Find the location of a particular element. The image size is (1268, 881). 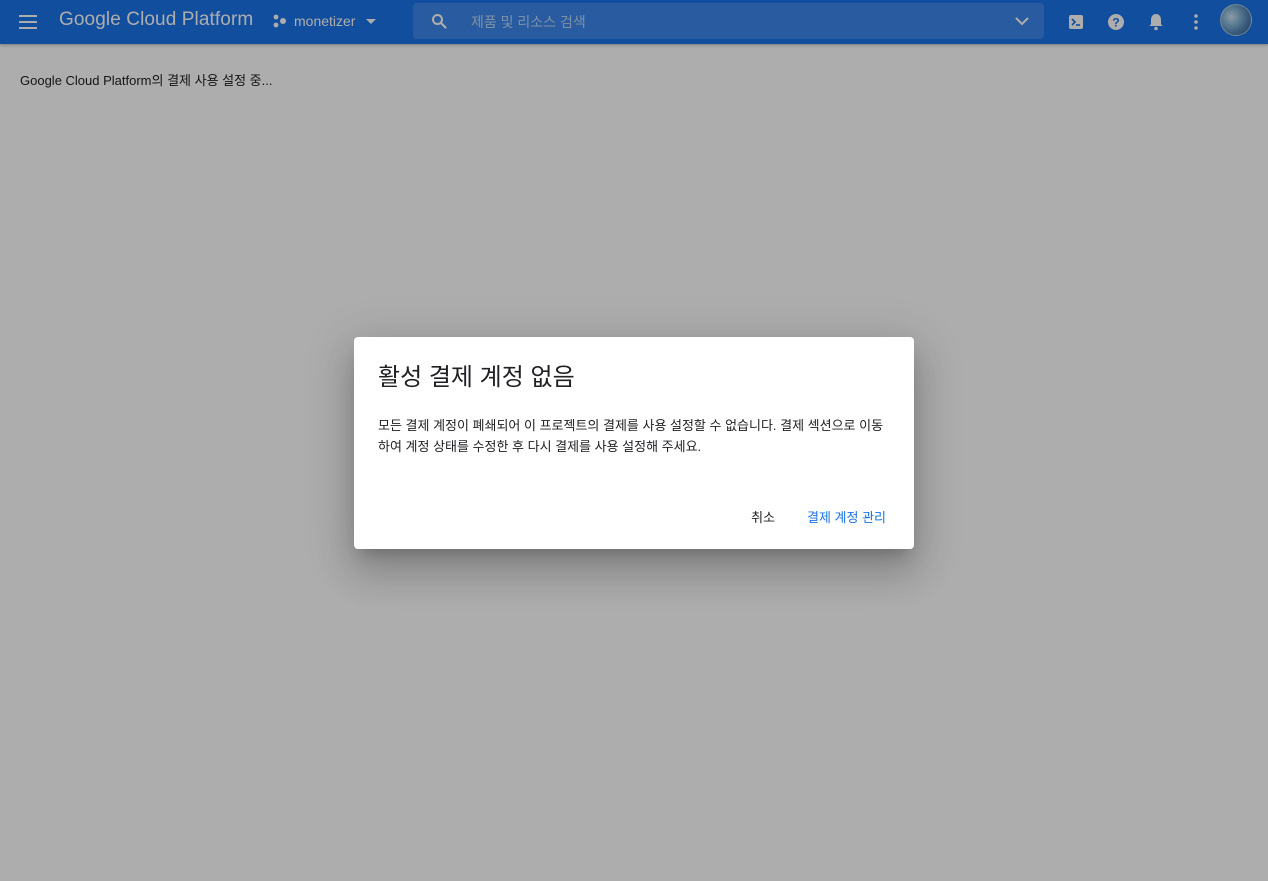

manage-billing-accounts-button: 결제 계정 관리 is located at coordinates (846, 516).